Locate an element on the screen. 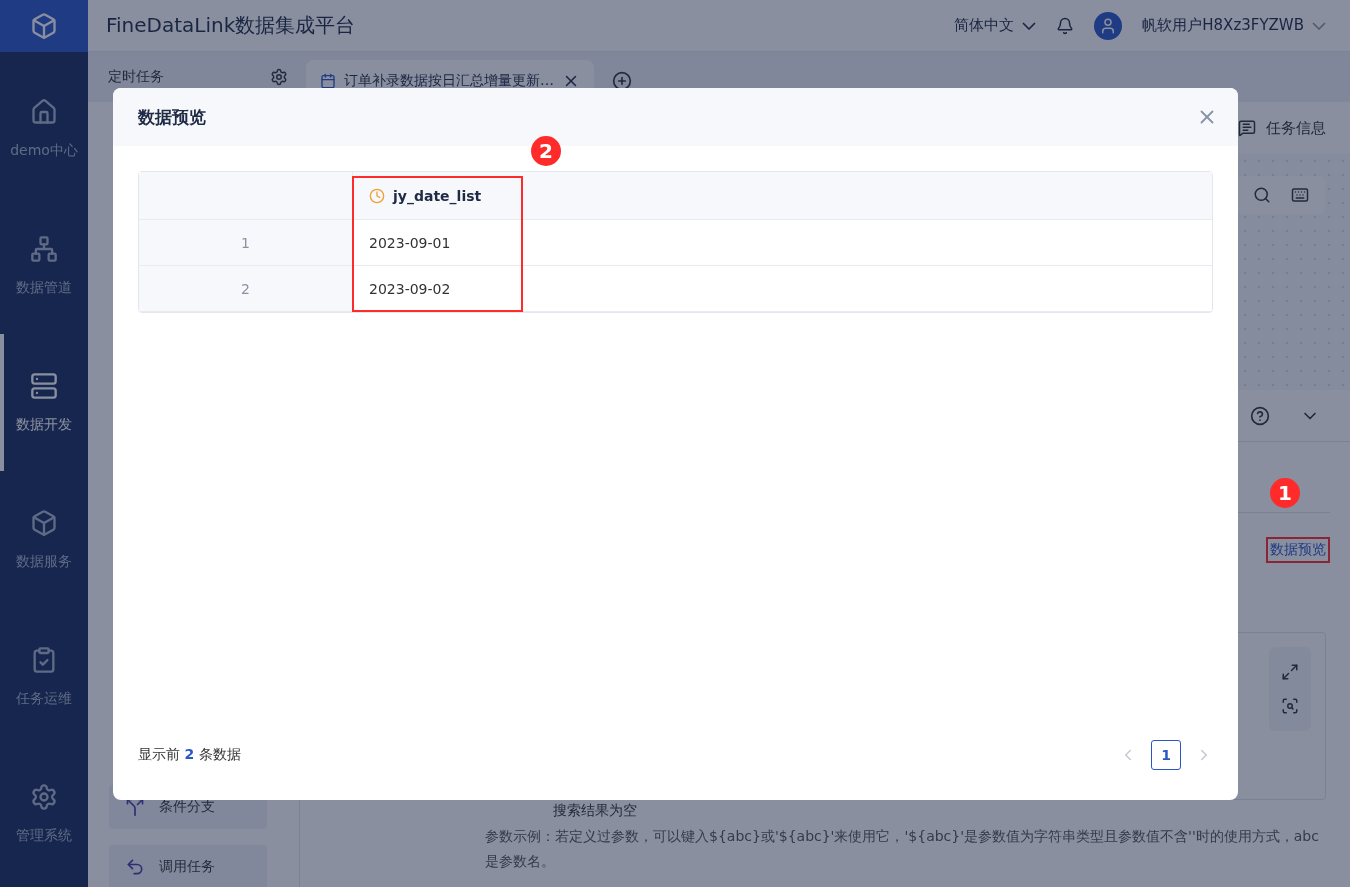 Image resolution: width=1350 pixels, height=887 pixels. bell-icon is located at coordinates (1065, 25).